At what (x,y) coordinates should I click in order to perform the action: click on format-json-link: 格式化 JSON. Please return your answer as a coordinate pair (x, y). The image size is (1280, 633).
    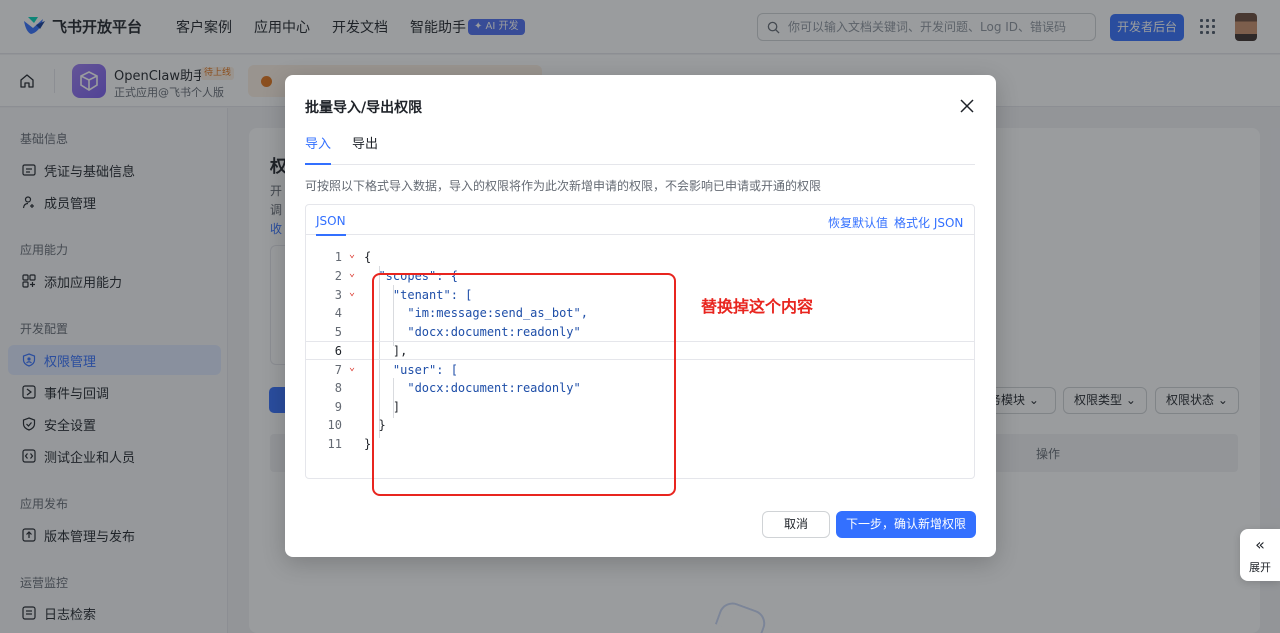
    Looking at the image, I should click on (928, 222).